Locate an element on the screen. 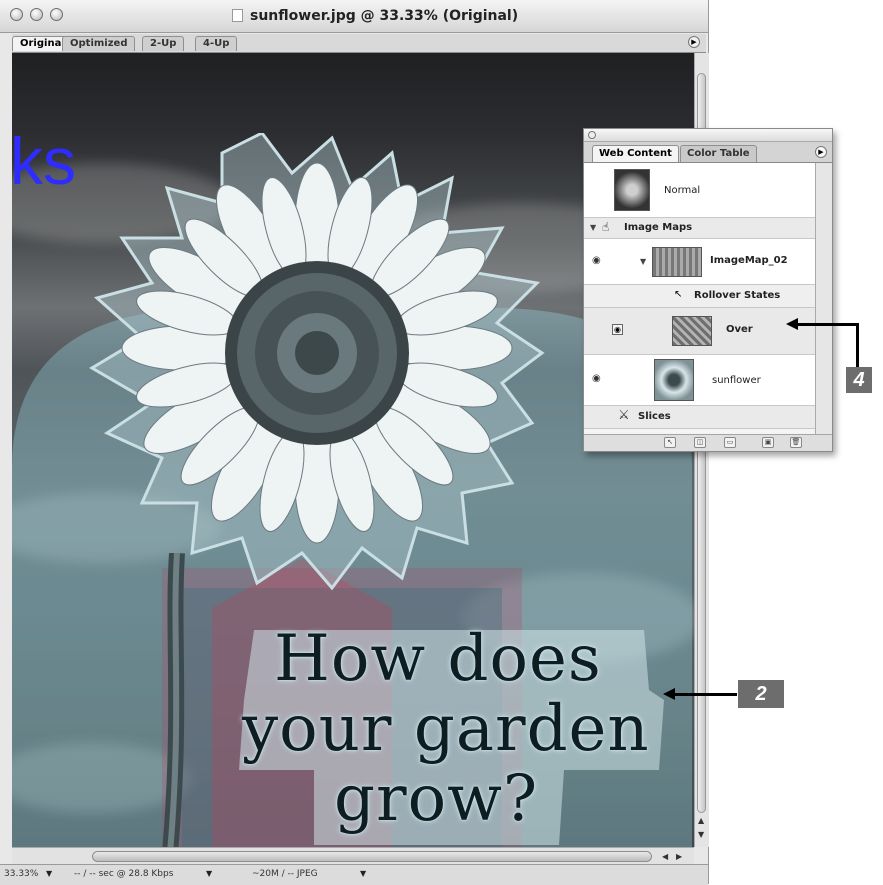 The image size is (883, 885). trash-icon: 🗑 is located at coordinates (796, 442).